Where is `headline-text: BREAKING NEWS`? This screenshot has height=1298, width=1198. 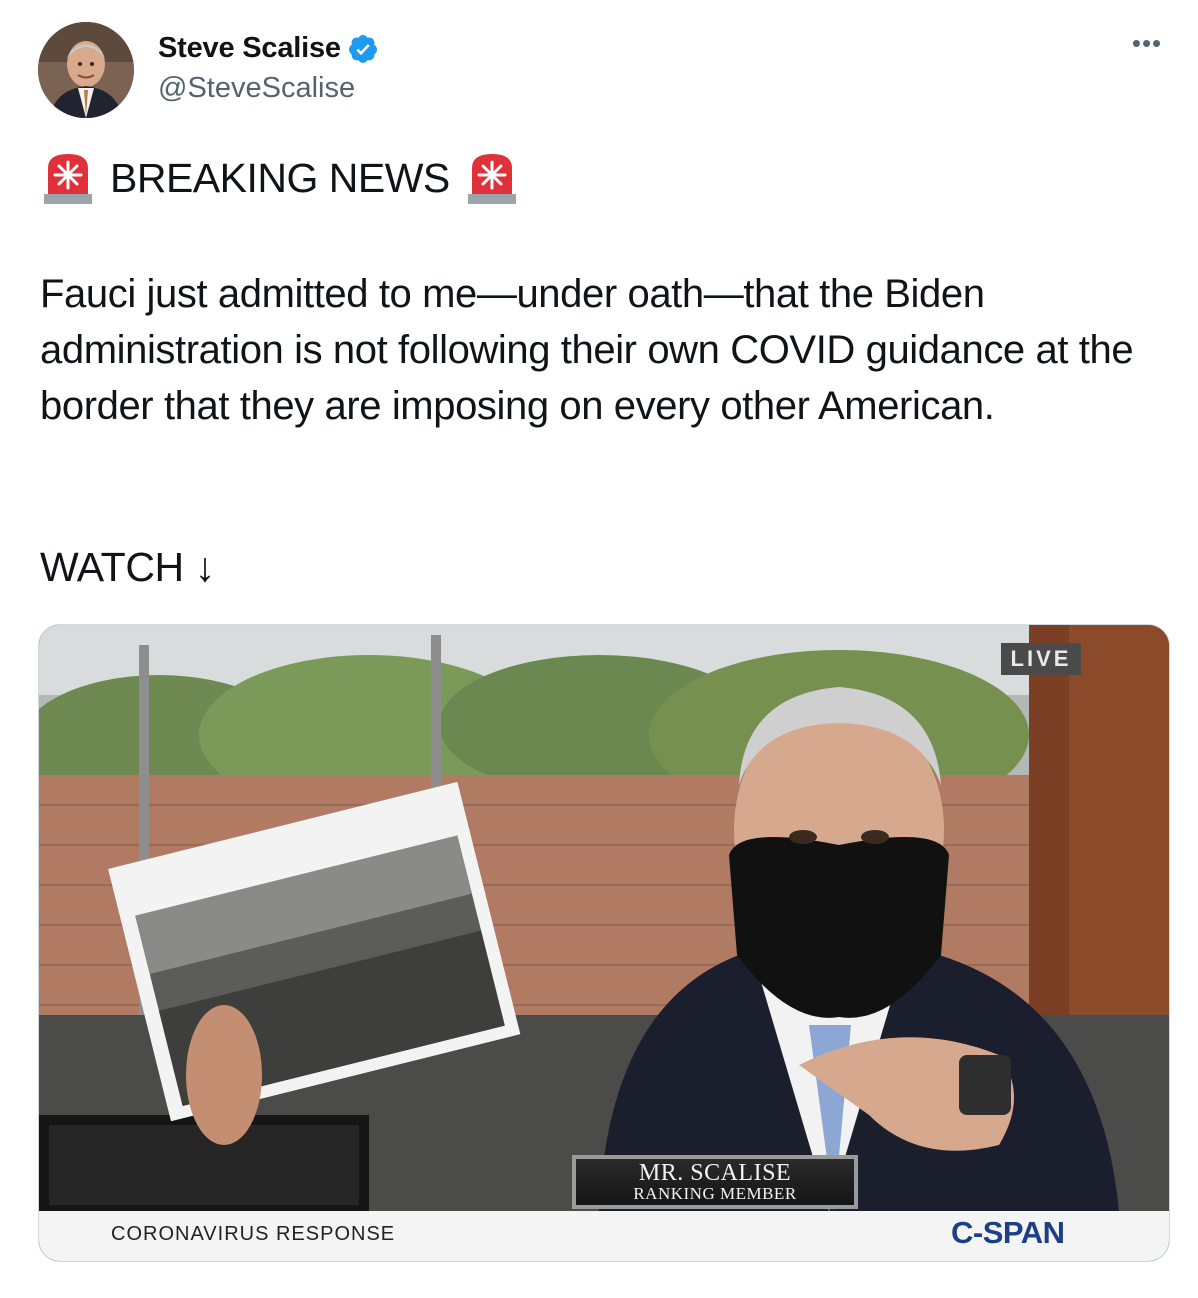 headline-text: BREAKING NEWS is located at coordinates (280, 177).